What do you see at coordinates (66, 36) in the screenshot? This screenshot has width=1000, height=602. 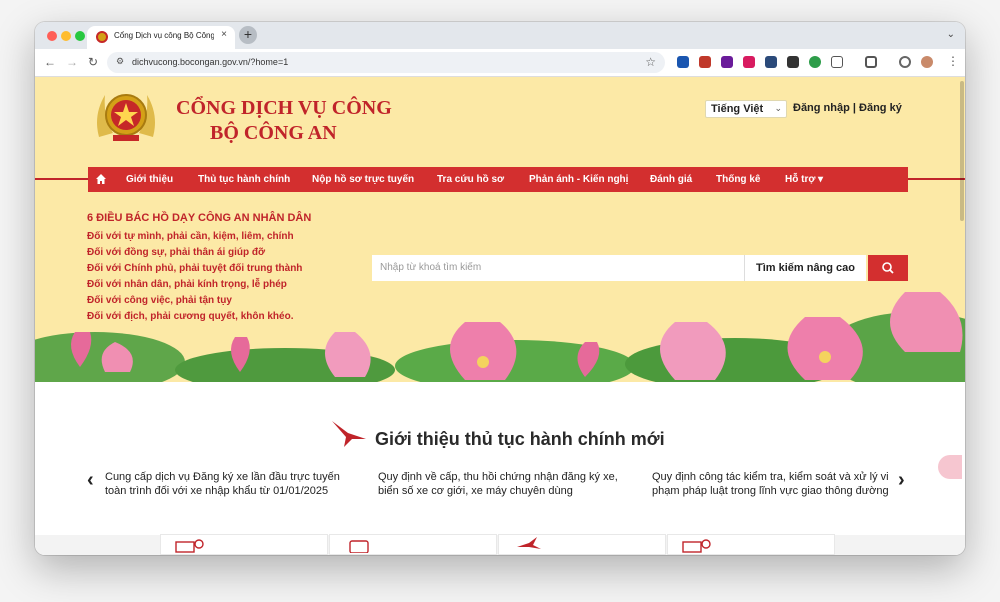 I see `minimize-window-button` at bounding box center [66, 36].